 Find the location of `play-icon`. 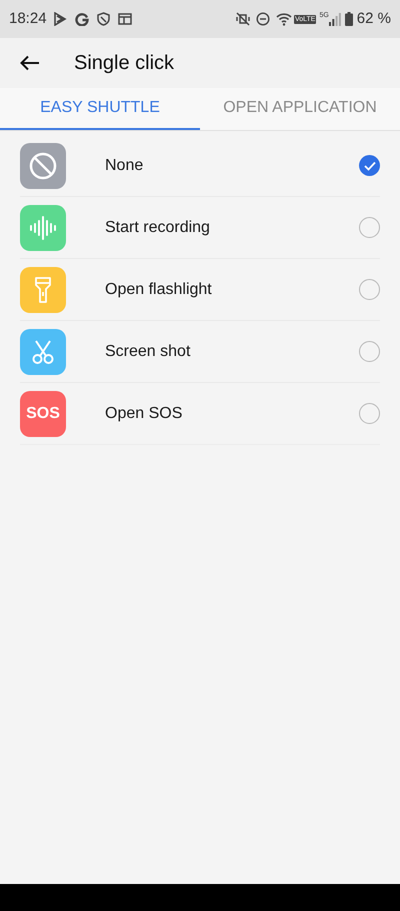

play-icon is located at coordinates (59, 19).